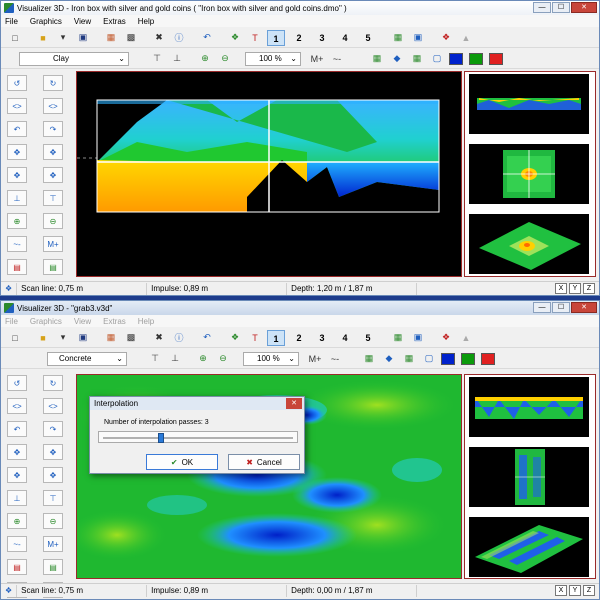 Image resolution: width=600 pixels, height=600 pixels. Describe the element at coordinates (198, 437) in the screenshot. I see `interpolation-passes-slider` at that location.